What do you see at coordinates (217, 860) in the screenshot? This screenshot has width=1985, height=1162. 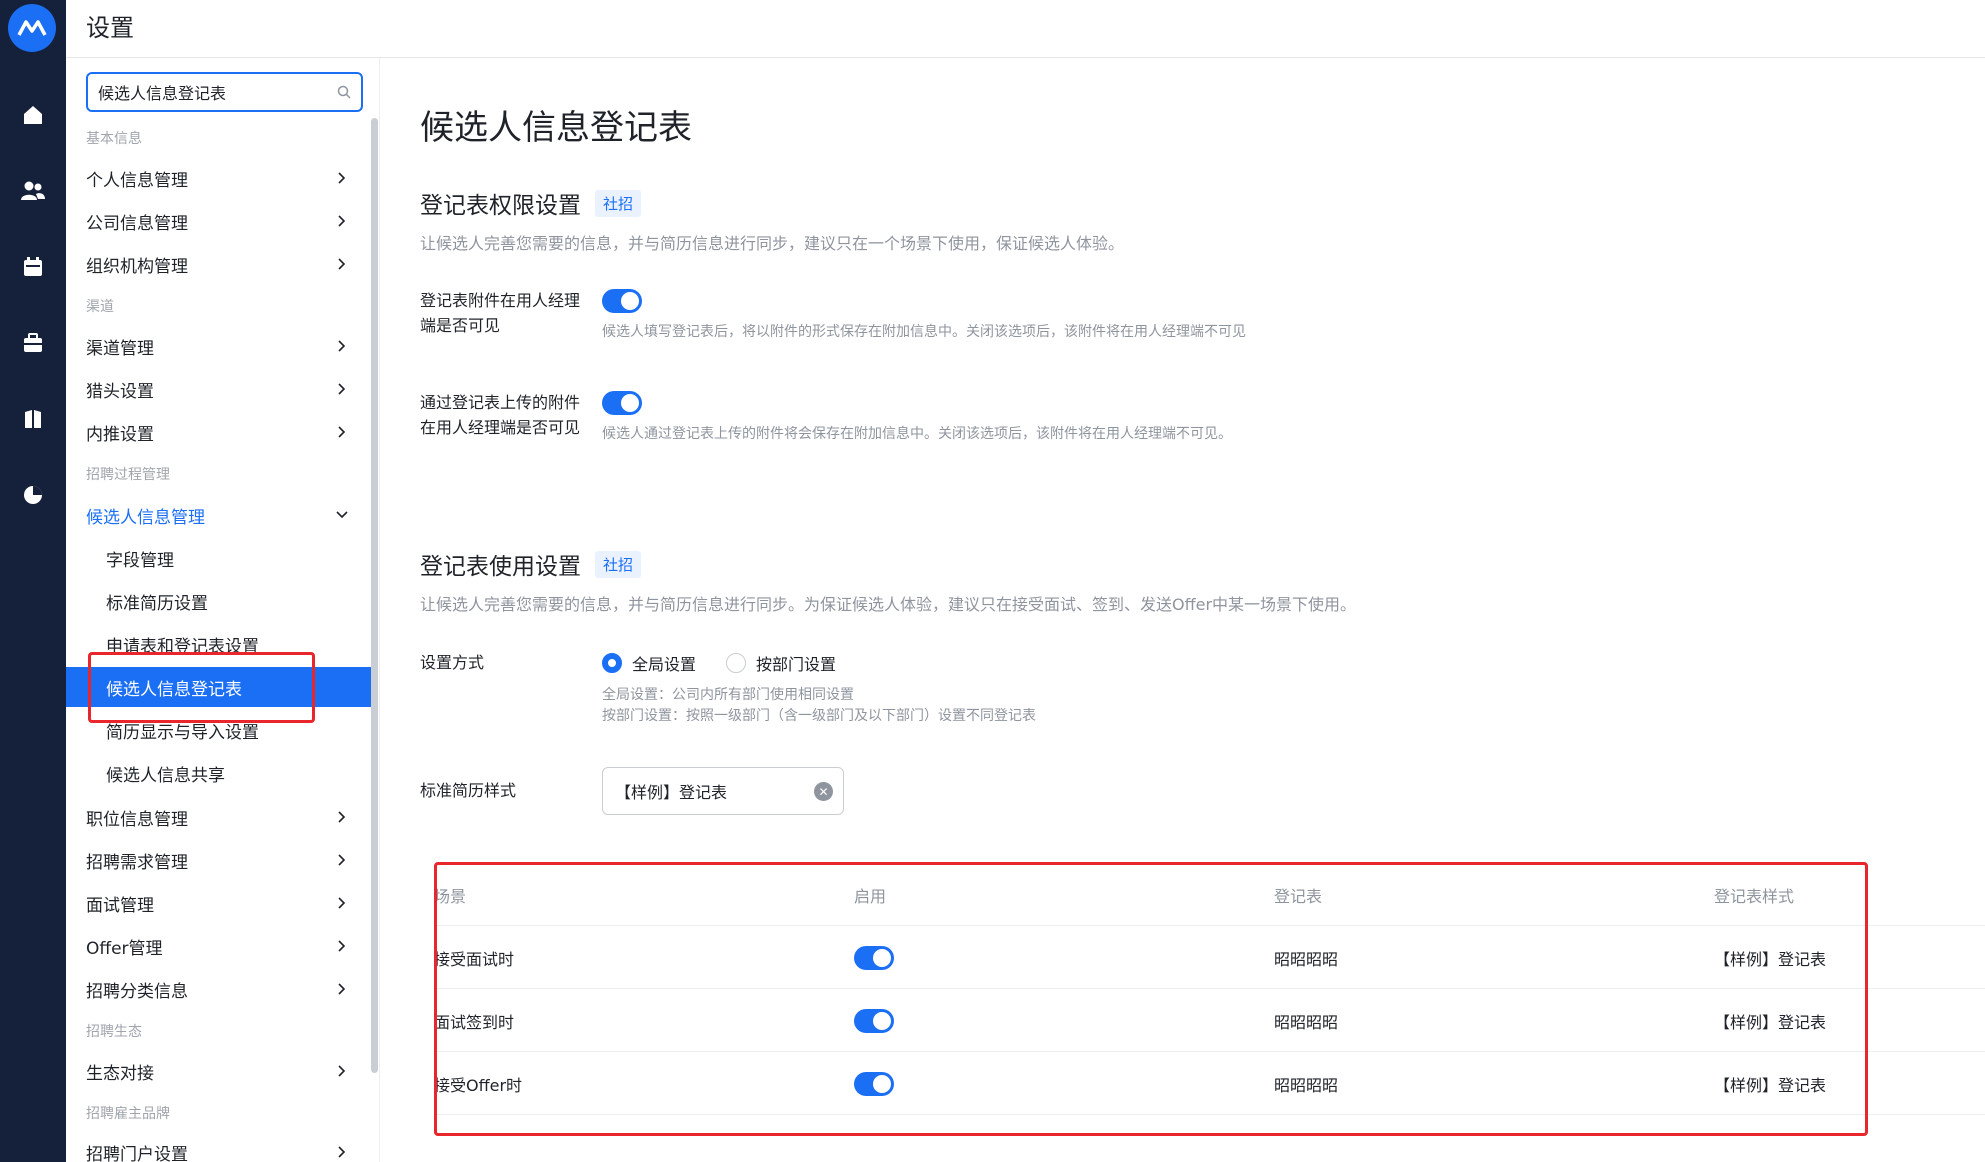 I see `sidebar-item-demand: 招聘需求管理` at bounding box center [217, 860].